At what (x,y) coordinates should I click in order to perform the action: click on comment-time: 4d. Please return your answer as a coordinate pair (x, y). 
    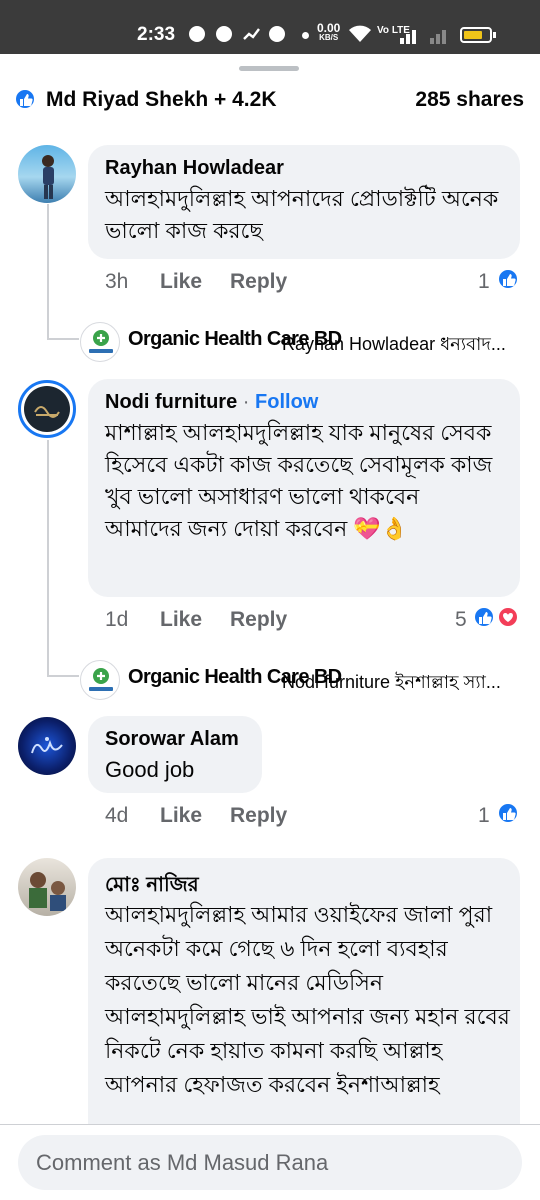
    Looking at the image, I should click on (117, 815).